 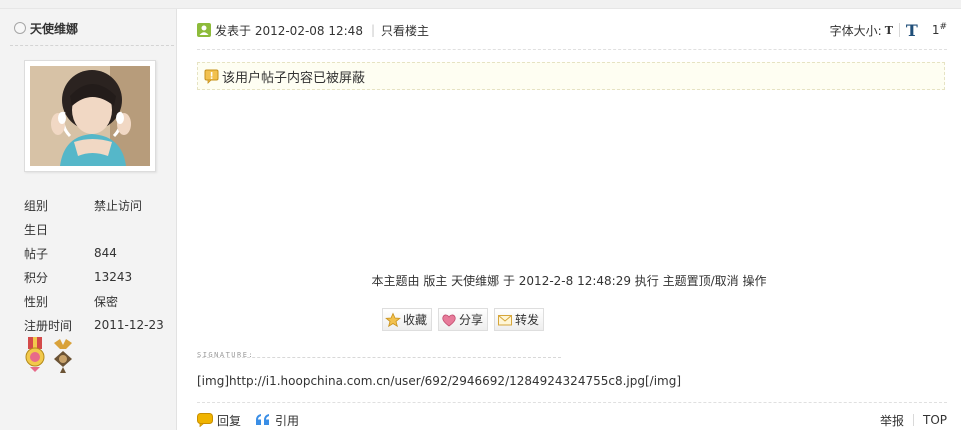 What do you see at coordinates (263, 419) in the screenshot?
I see `quote-icon` at bounding box center [263, 419].